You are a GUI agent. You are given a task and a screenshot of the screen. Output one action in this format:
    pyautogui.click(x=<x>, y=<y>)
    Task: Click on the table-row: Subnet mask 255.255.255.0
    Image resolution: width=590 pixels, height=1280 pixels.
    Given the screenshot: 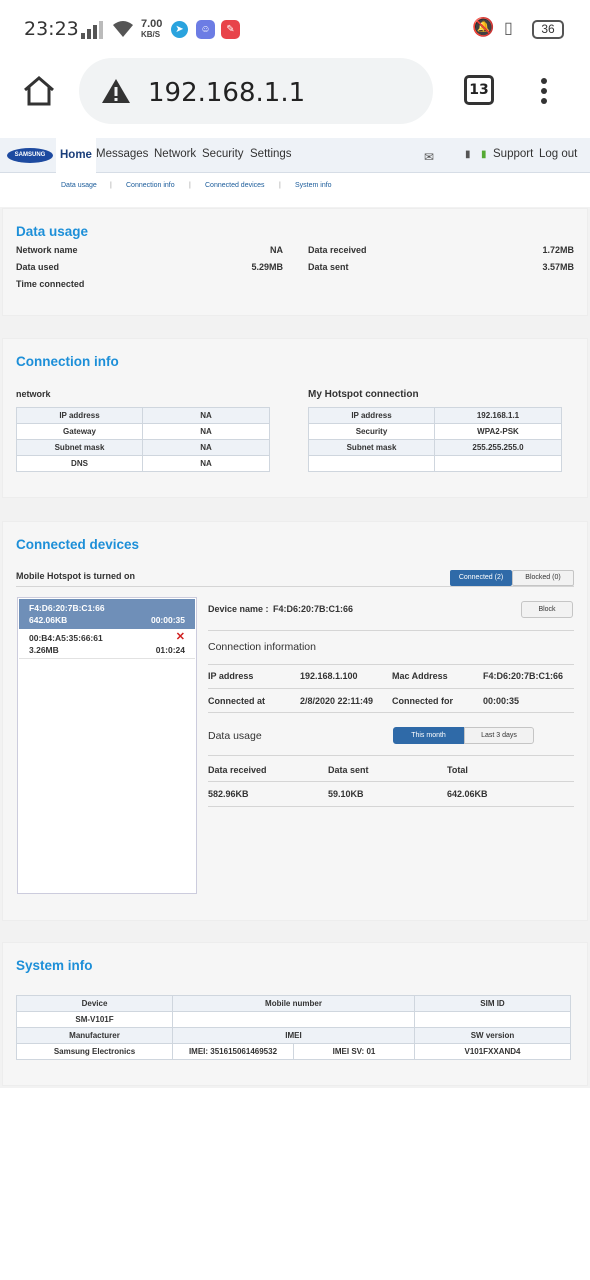 What is the action you would take?
    pyautogui.click(x=435, y=447)
    